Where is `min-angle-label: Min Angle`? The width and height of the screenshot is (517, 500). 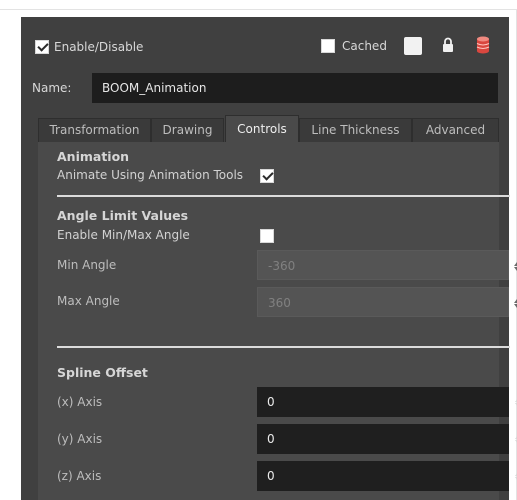
min-angle-label: Min Angle is located at coordinates (87, 265).